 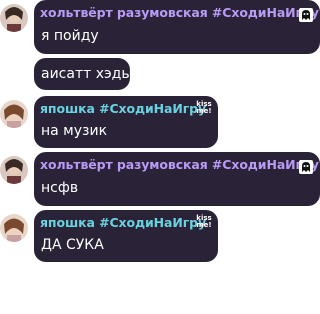 I want to click on message-bubble: япошка #СходиНаИгру kiss me! ДА СУКА, so click(x=126, y=236).